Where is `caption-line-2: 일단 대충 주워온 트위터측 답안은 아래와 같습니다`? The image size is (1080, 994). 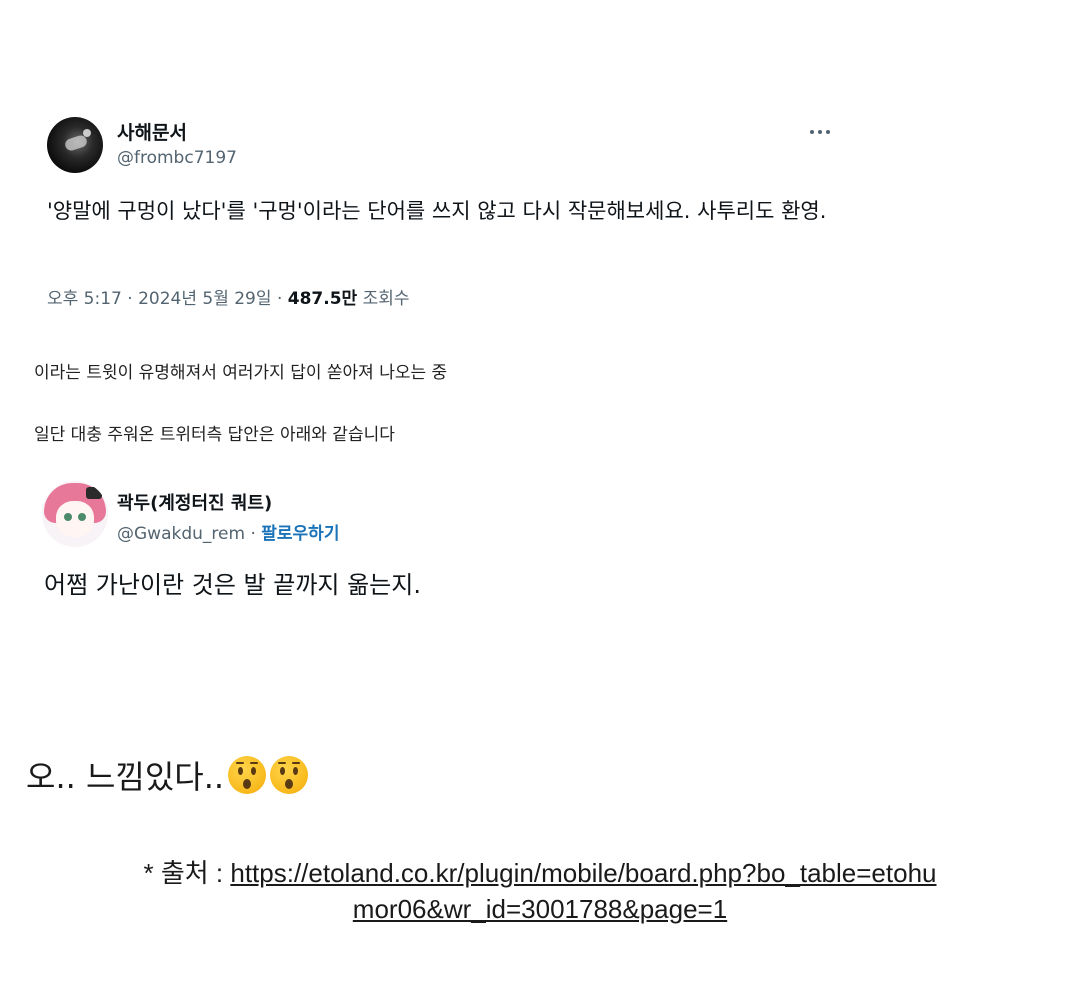
caption-line-2: 일단 대충 주워온 트위터측 답안은 아래와 같습니다 is located at coordinates (214, 435).